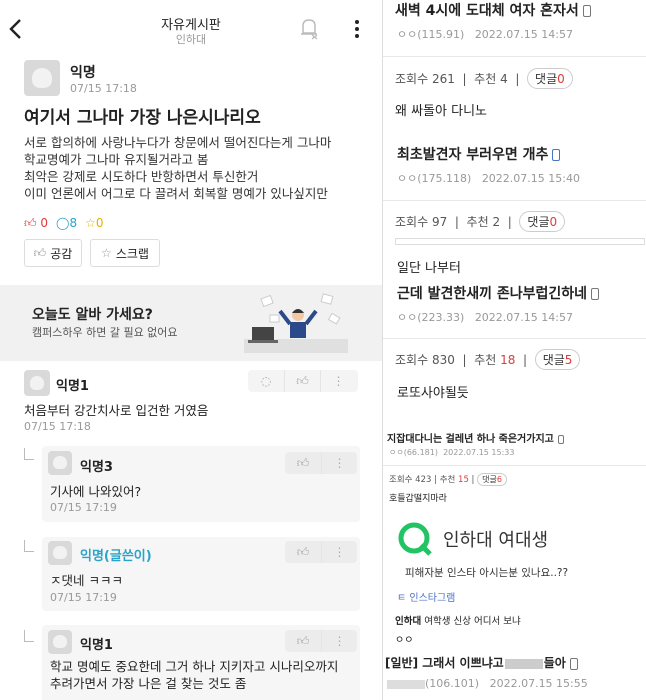 This screenshot has width=646, height=700. I want to click on post-title: 여기서 그나마 가장 나은시나리오, so click(142, 118).